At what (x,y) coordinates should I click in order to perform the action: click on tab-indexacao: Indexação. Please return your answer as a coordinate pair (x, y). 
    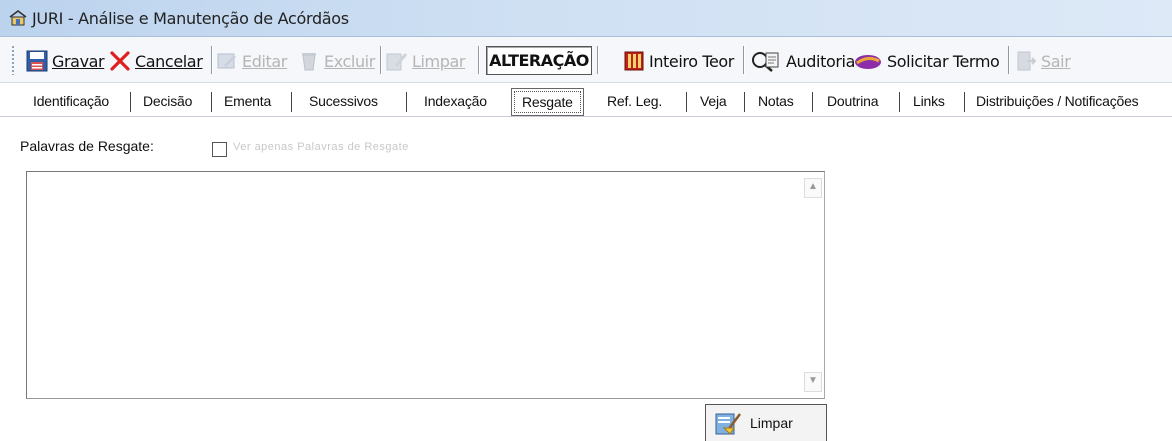
    Looking at the image, I should click on (455, 101).